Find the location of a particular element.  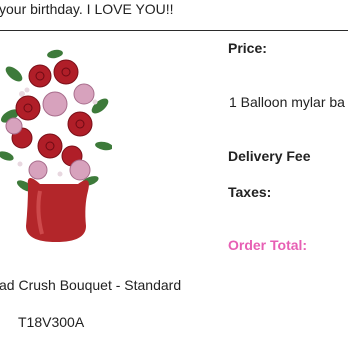

vase is located at coordinates (57, 209).